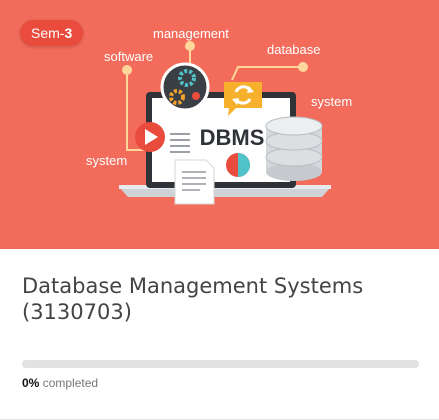 The height and width of the screenshot is (420, 439). Describe the element at coordinates (294, 148) in the screenshot. I see `database-icon` at that location.